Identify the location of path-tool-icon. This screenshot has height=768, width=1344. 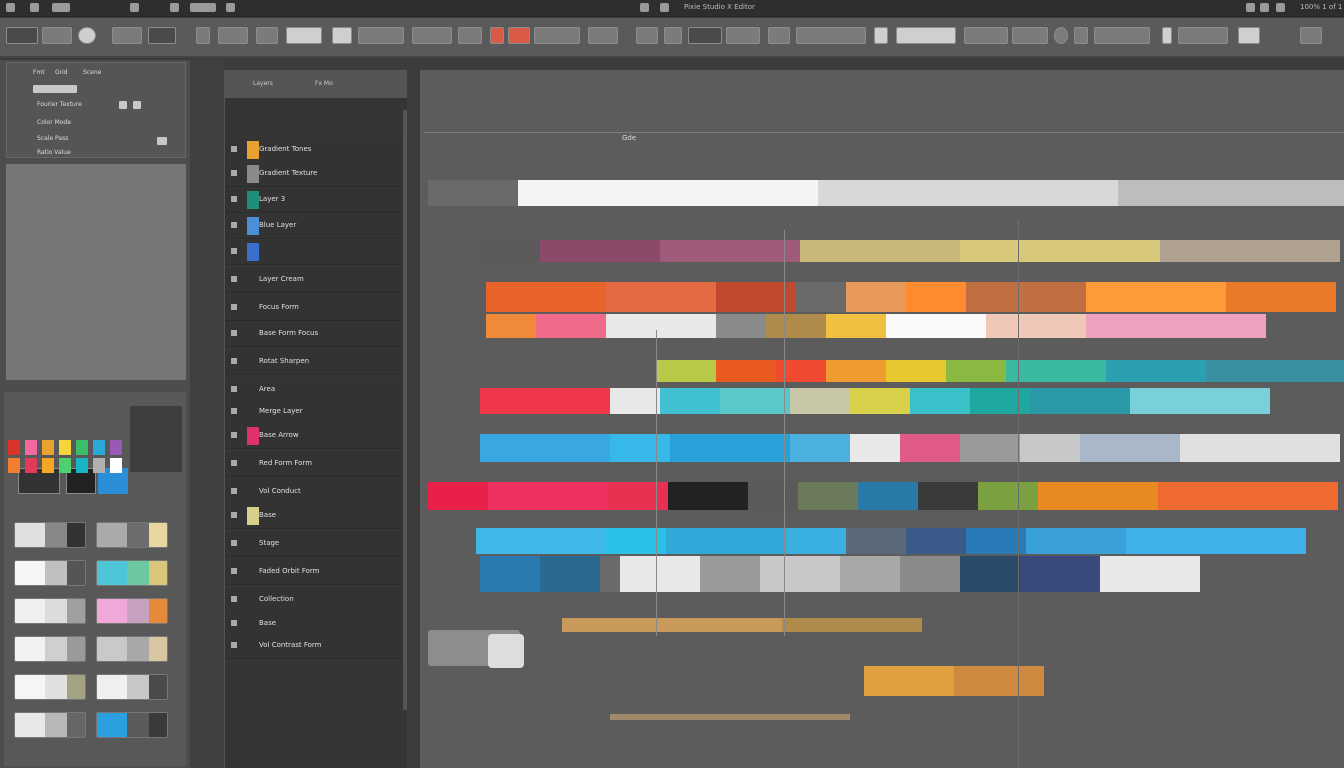
(470, 35).